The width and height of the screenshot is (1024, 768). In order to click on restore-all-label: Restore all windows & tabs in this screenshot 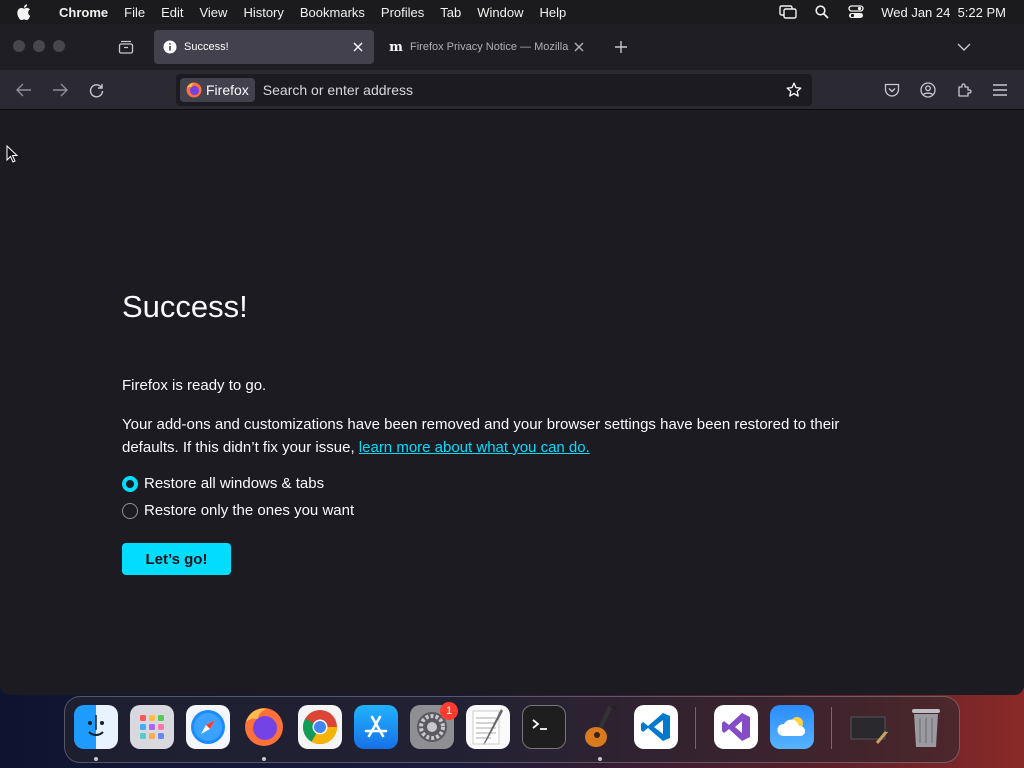, I will do `click(234, 483)`.